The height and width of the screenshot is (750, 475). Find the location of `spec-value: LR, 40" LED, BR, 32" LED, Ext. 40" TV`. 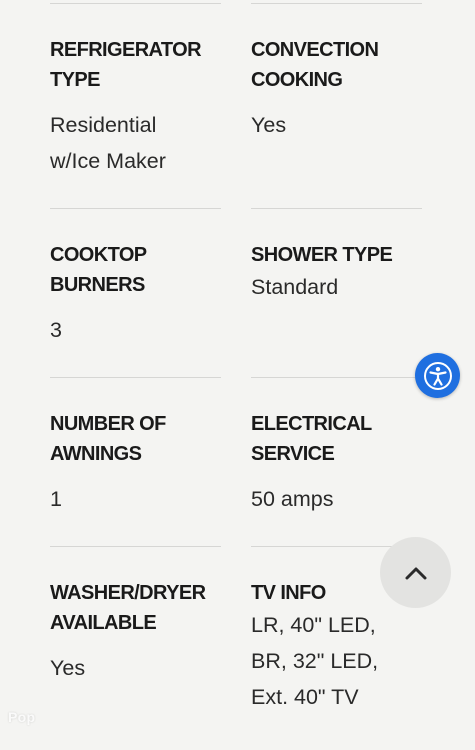

spec-value: LR, 40" LED, BR, 32" LED, Ext. 40" TV is located at coordinates (315, 661).